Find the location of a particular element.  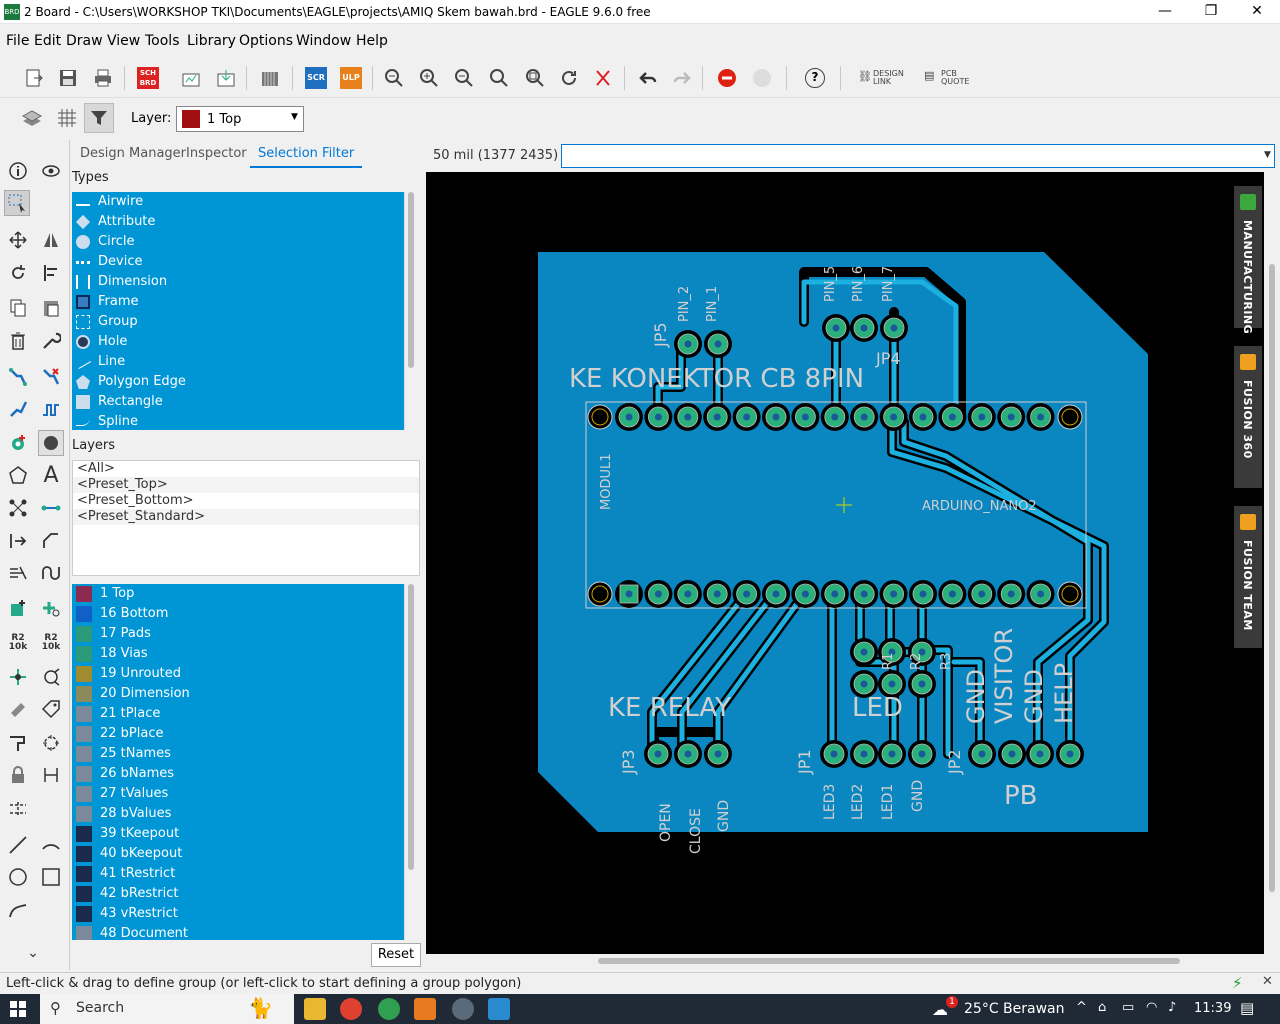

list-item: <Preset_Bottom> is located at coordinates (246, 501).